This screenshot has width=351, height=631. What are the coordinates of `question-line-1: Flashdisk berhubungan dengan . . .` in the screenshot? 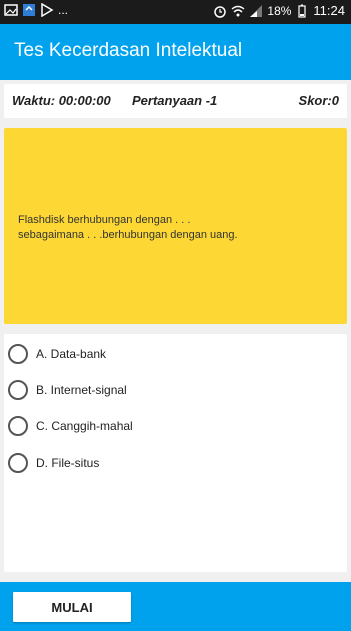 It's located at (104, 220).